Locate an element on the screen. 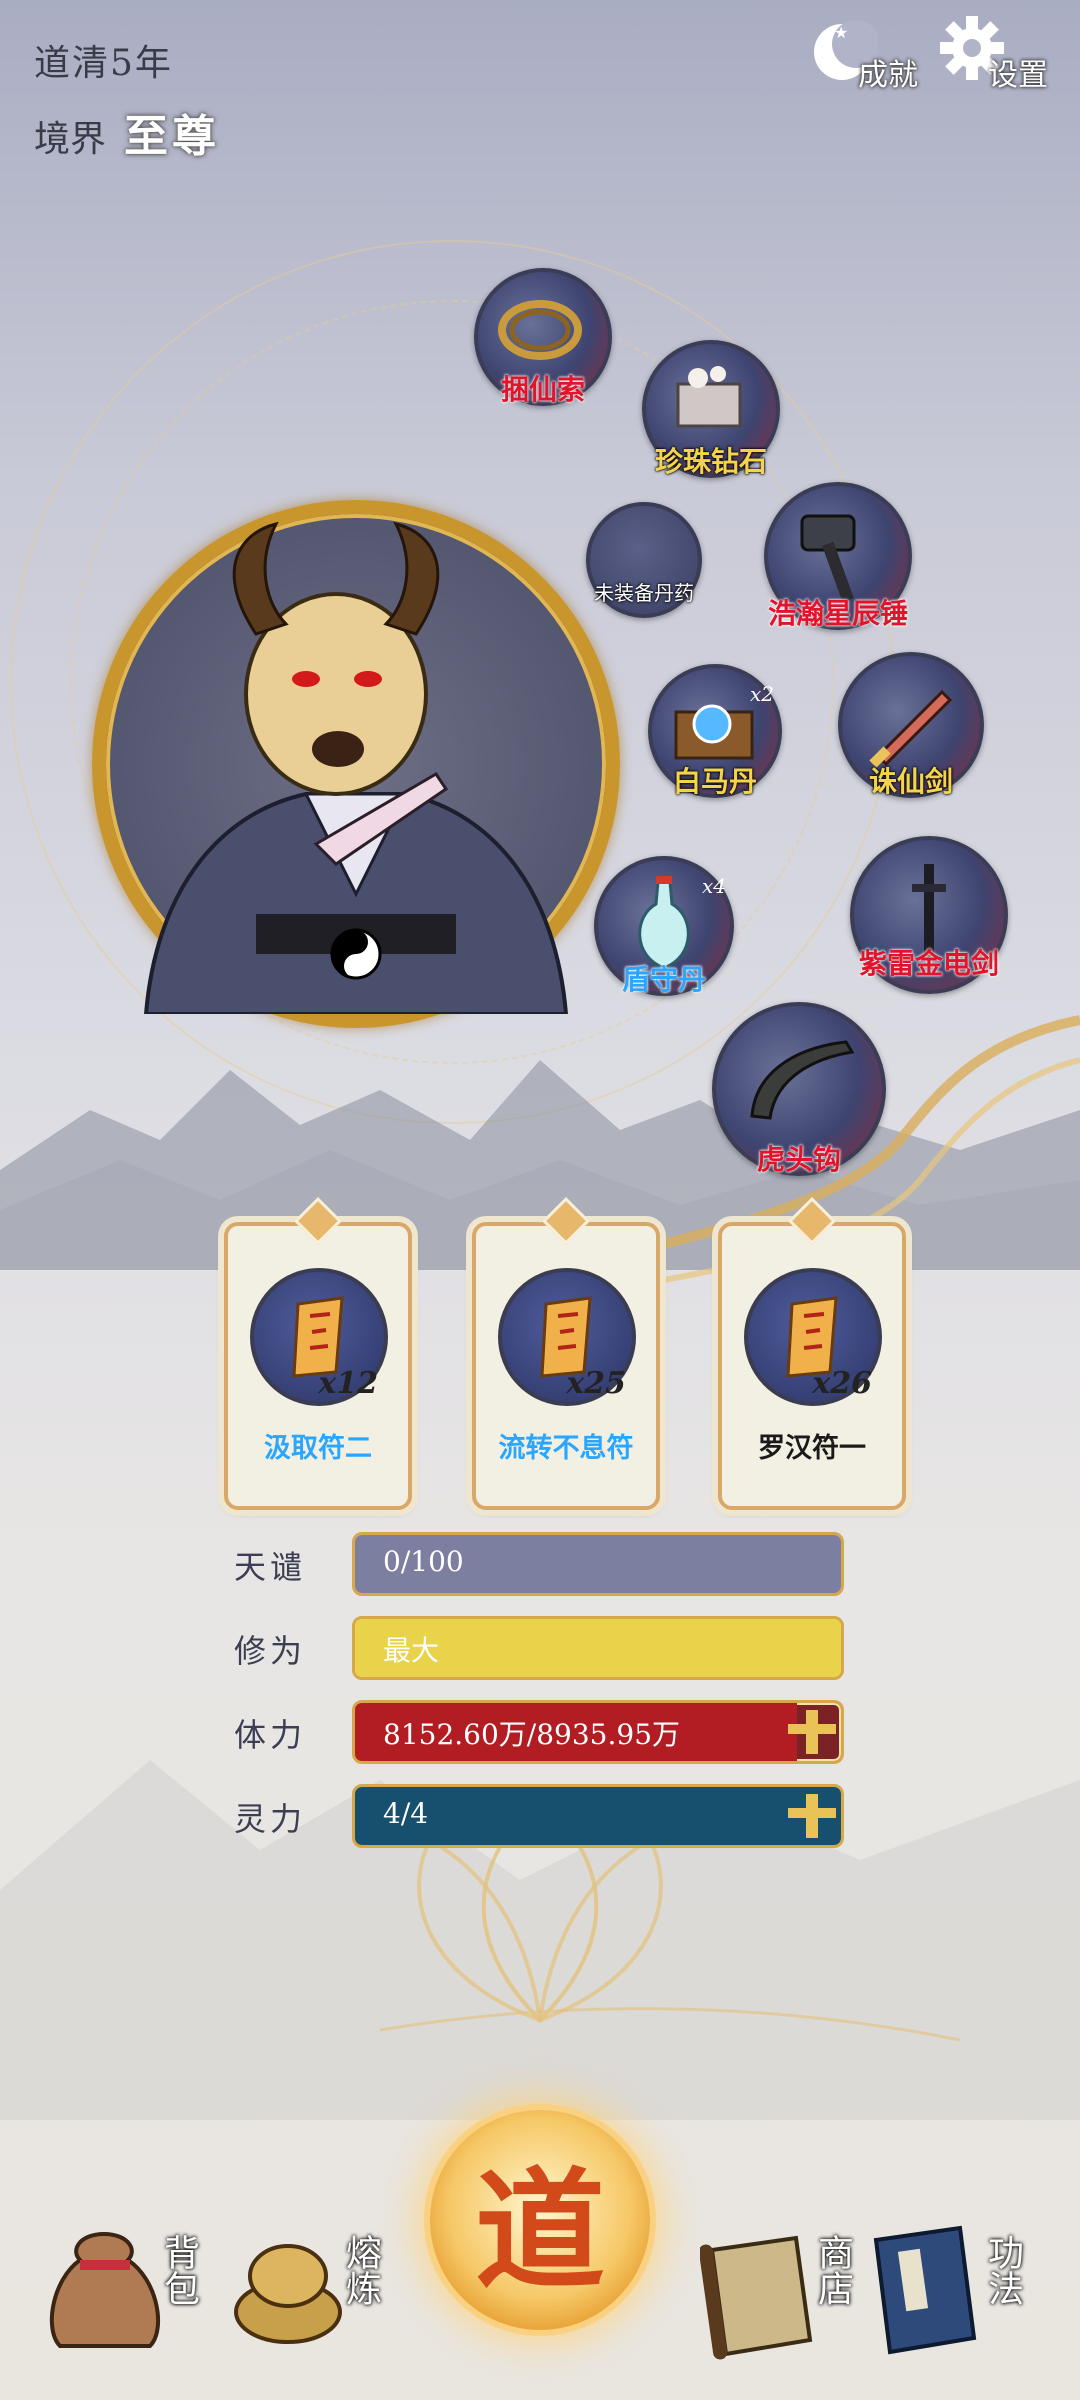 The width and height of the screenshot is (1080, 2400). tili-bar: 8152.60万/8935.95万 is located at coordinates (598, 1732).